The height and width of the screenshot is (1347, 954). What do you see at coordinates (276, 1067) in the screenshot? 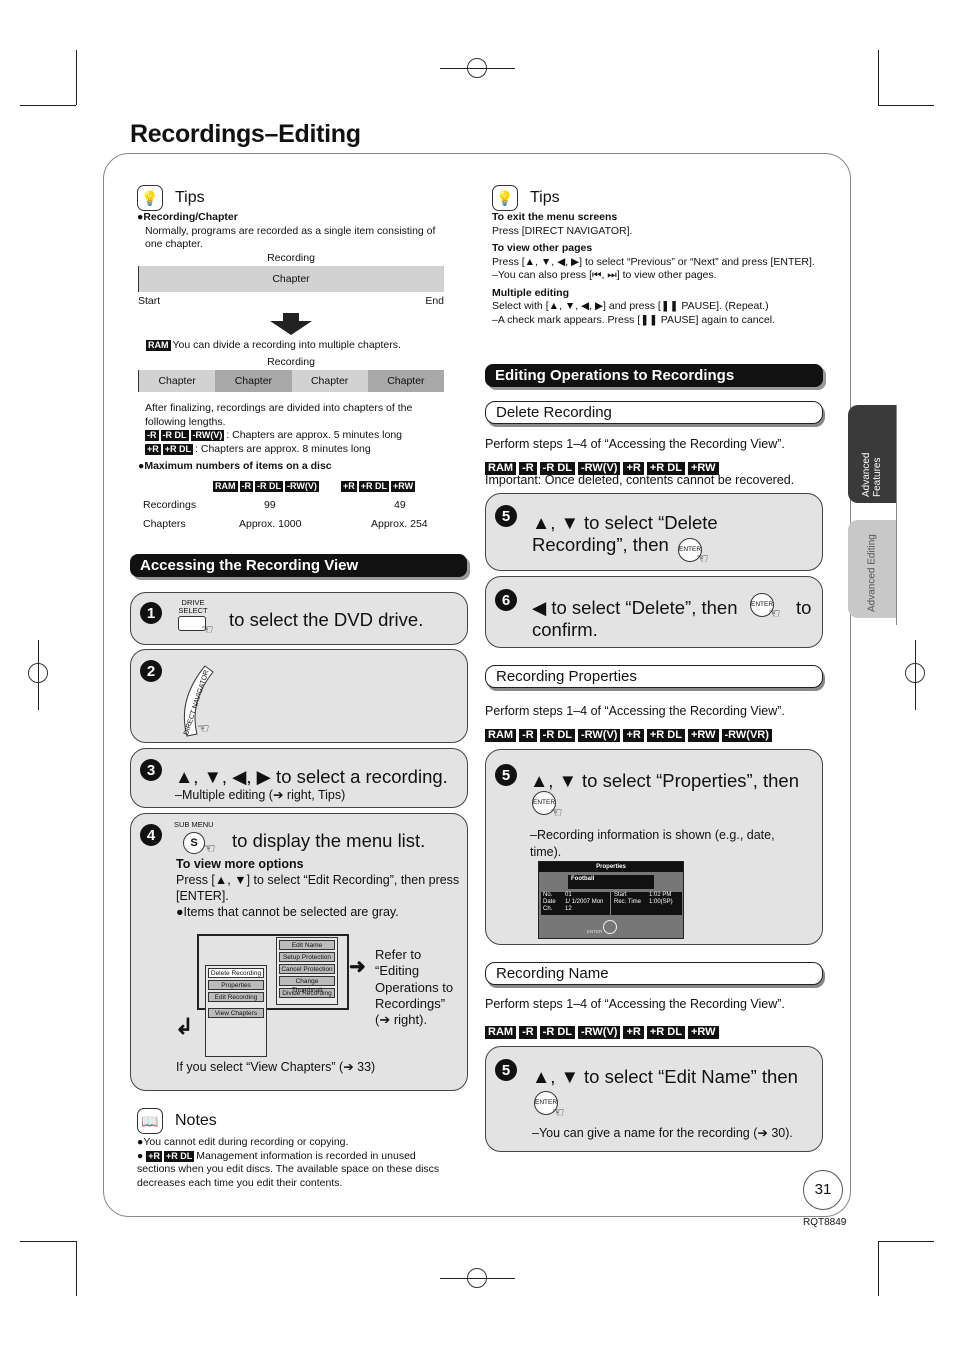
I see `view-chapters-note: If you select “View Chapters” (➔ 33)` at bounding box center [276, 1067].